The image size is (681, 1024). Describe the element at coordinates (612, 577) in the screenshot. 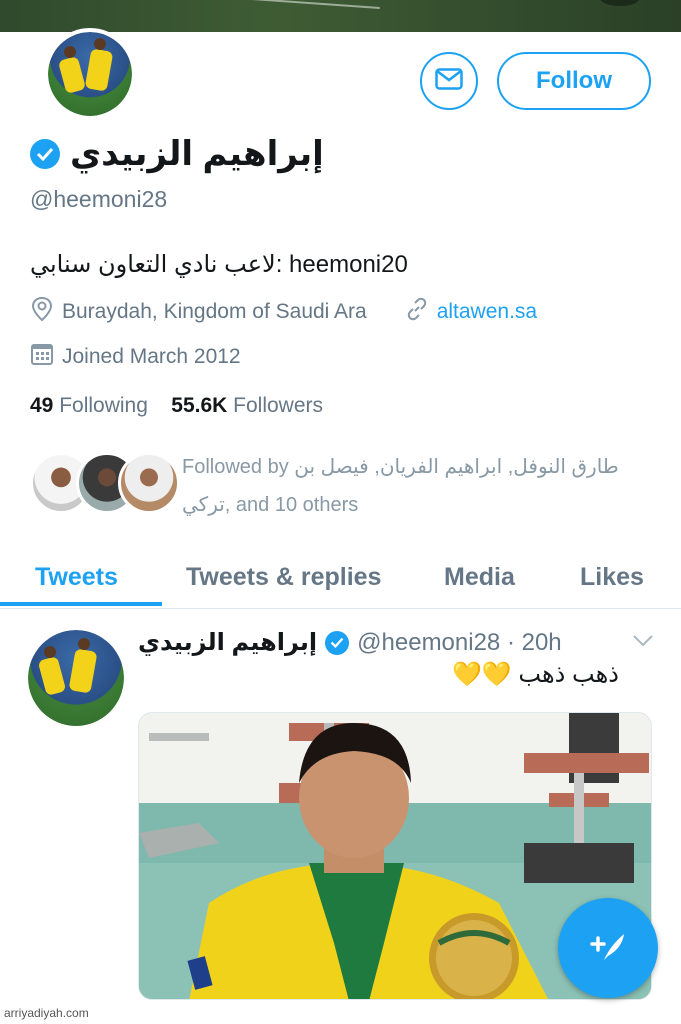

I see `tab-likes: Likes` at that location.